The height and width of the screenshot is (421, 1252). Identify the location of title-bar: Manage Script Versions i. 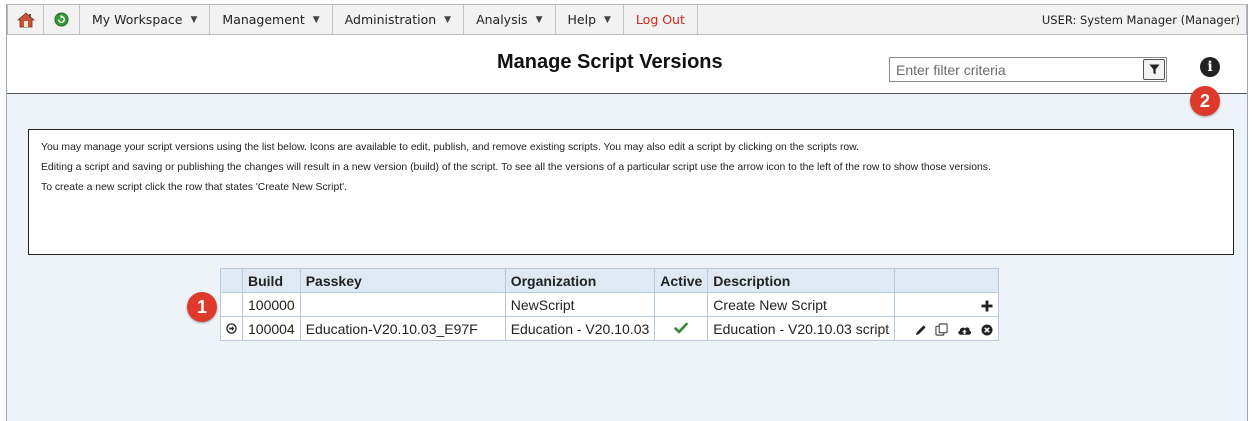
(627, 64).